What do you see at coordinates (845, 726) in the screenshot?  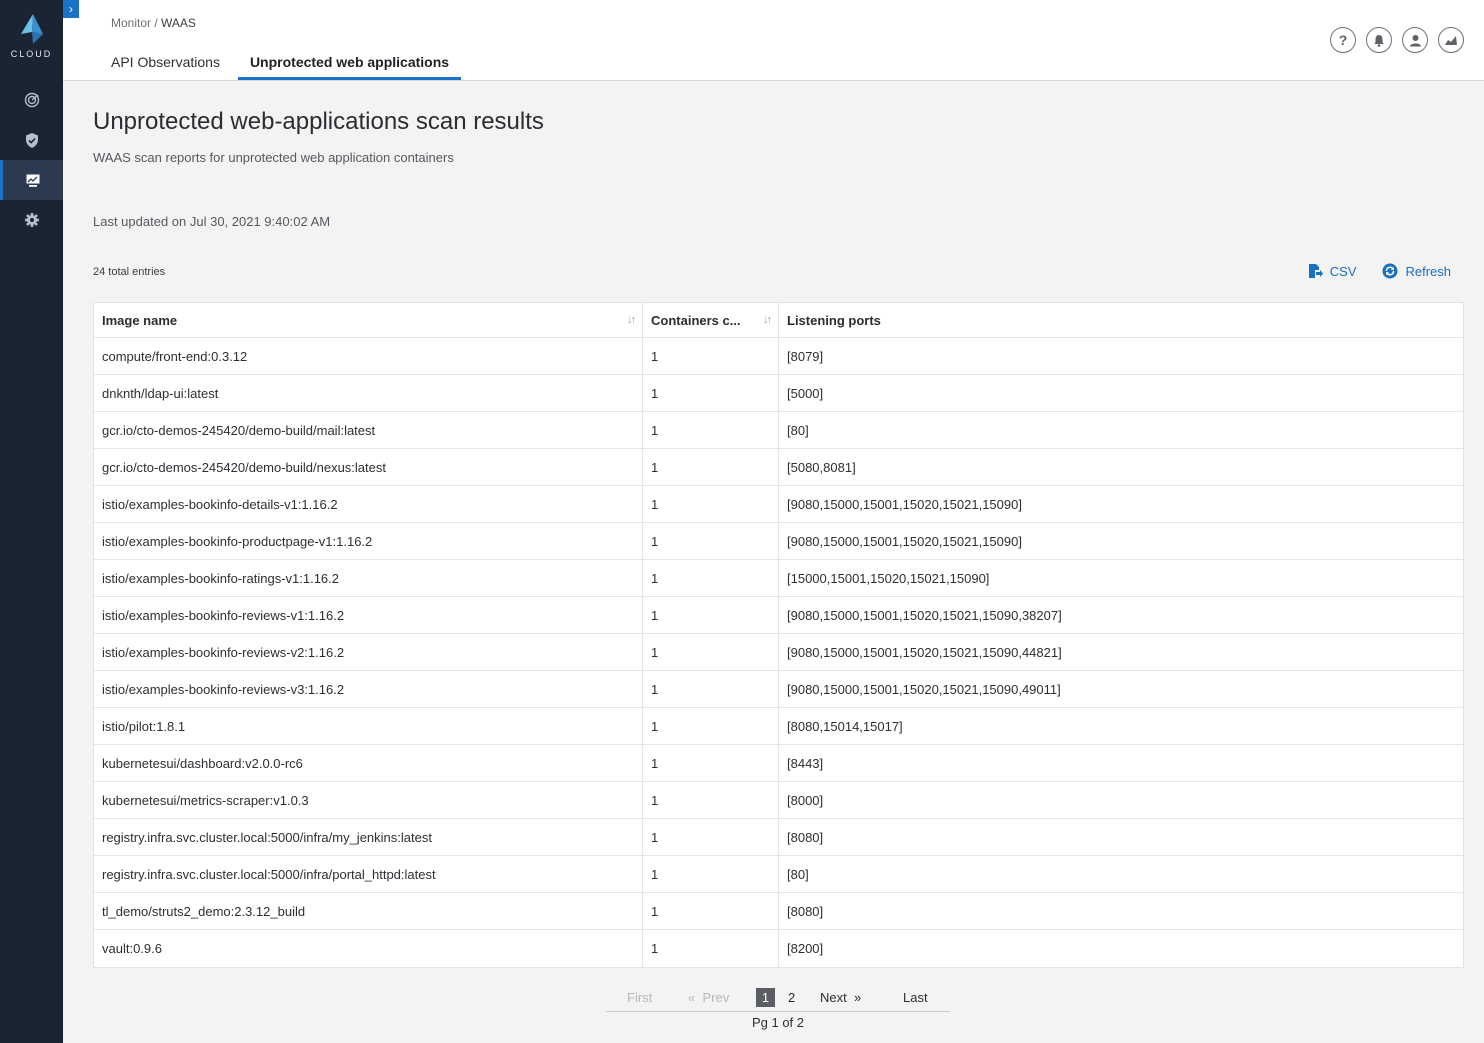 I see `listening-ports-cell: [8080,15014,15017]` at bounding box center [845, 726].